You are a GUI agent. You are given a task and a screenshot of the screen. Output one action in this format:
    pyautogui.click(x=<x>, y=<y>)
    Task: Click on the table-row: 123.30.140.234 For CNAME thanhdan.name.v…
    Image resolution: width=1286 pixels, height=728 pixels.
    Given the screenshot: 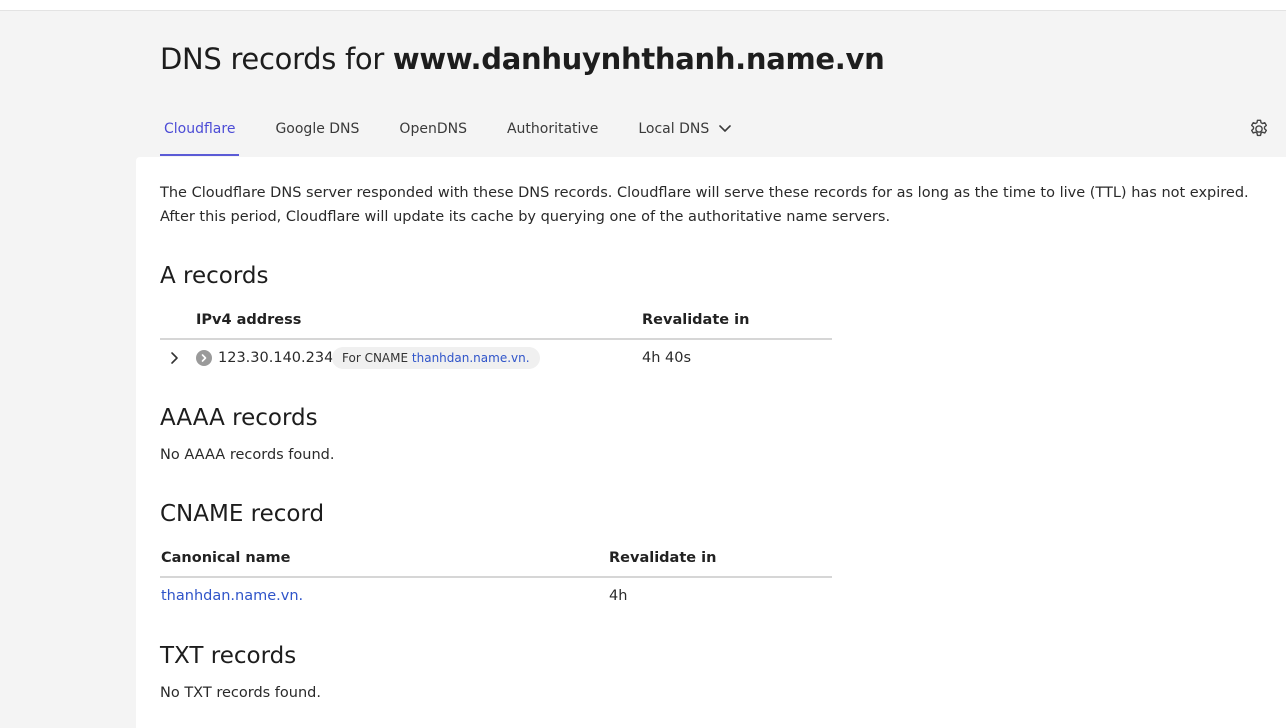 What is the action you would take?
    pyautogui.click(x=496, y=358)
    